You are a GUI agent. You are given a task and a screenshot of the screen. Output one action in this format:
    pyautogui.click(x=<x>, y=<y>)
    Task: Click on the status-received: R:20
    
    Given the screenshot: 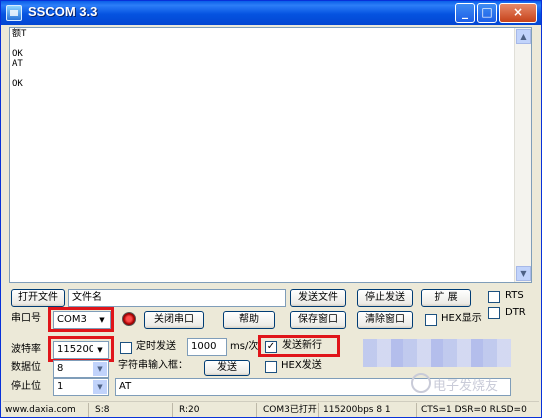 What is the action you would take?
    pyautogui.click(x=217, y=410)
    